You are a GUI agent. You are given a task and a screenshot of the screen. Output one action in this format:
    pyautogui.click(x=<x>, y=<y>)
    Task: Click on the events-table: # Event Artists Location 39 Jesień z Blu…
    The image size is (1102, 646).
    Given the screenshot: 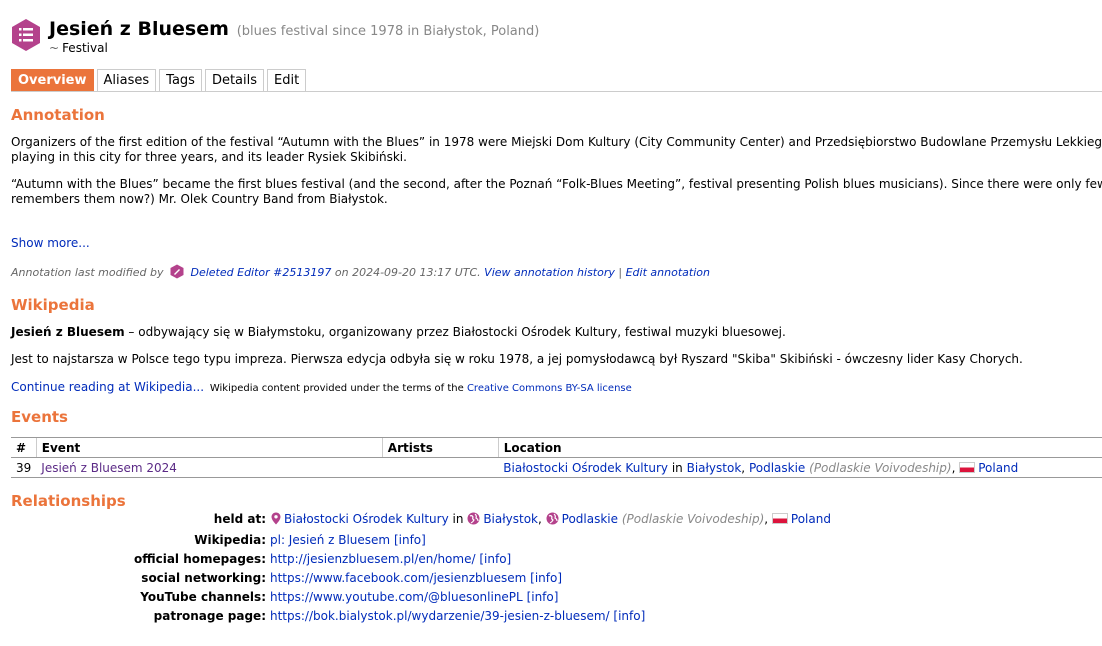 What is the action you would take?
    pyautogui.click(x=556, y=457)
    